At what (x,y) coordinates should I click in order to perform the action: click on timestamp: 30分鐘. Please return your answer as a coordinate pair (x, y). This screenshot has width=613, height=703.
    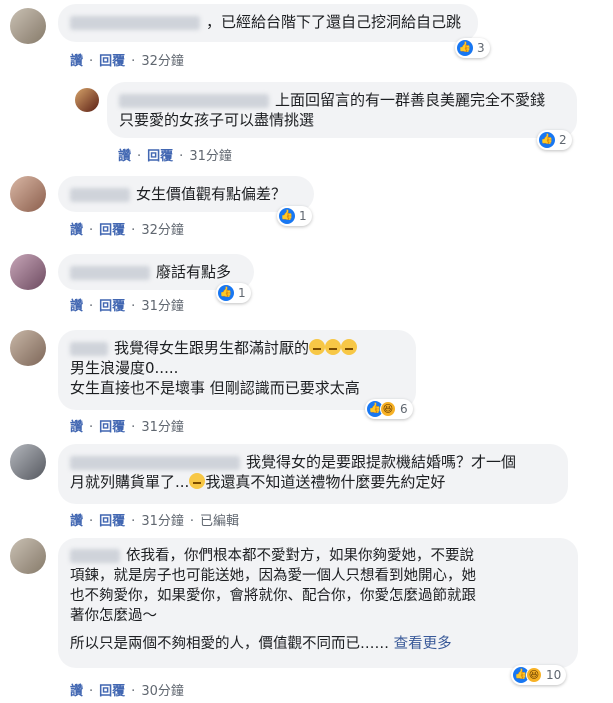
    Looking at the image, I should click on (162, 691).